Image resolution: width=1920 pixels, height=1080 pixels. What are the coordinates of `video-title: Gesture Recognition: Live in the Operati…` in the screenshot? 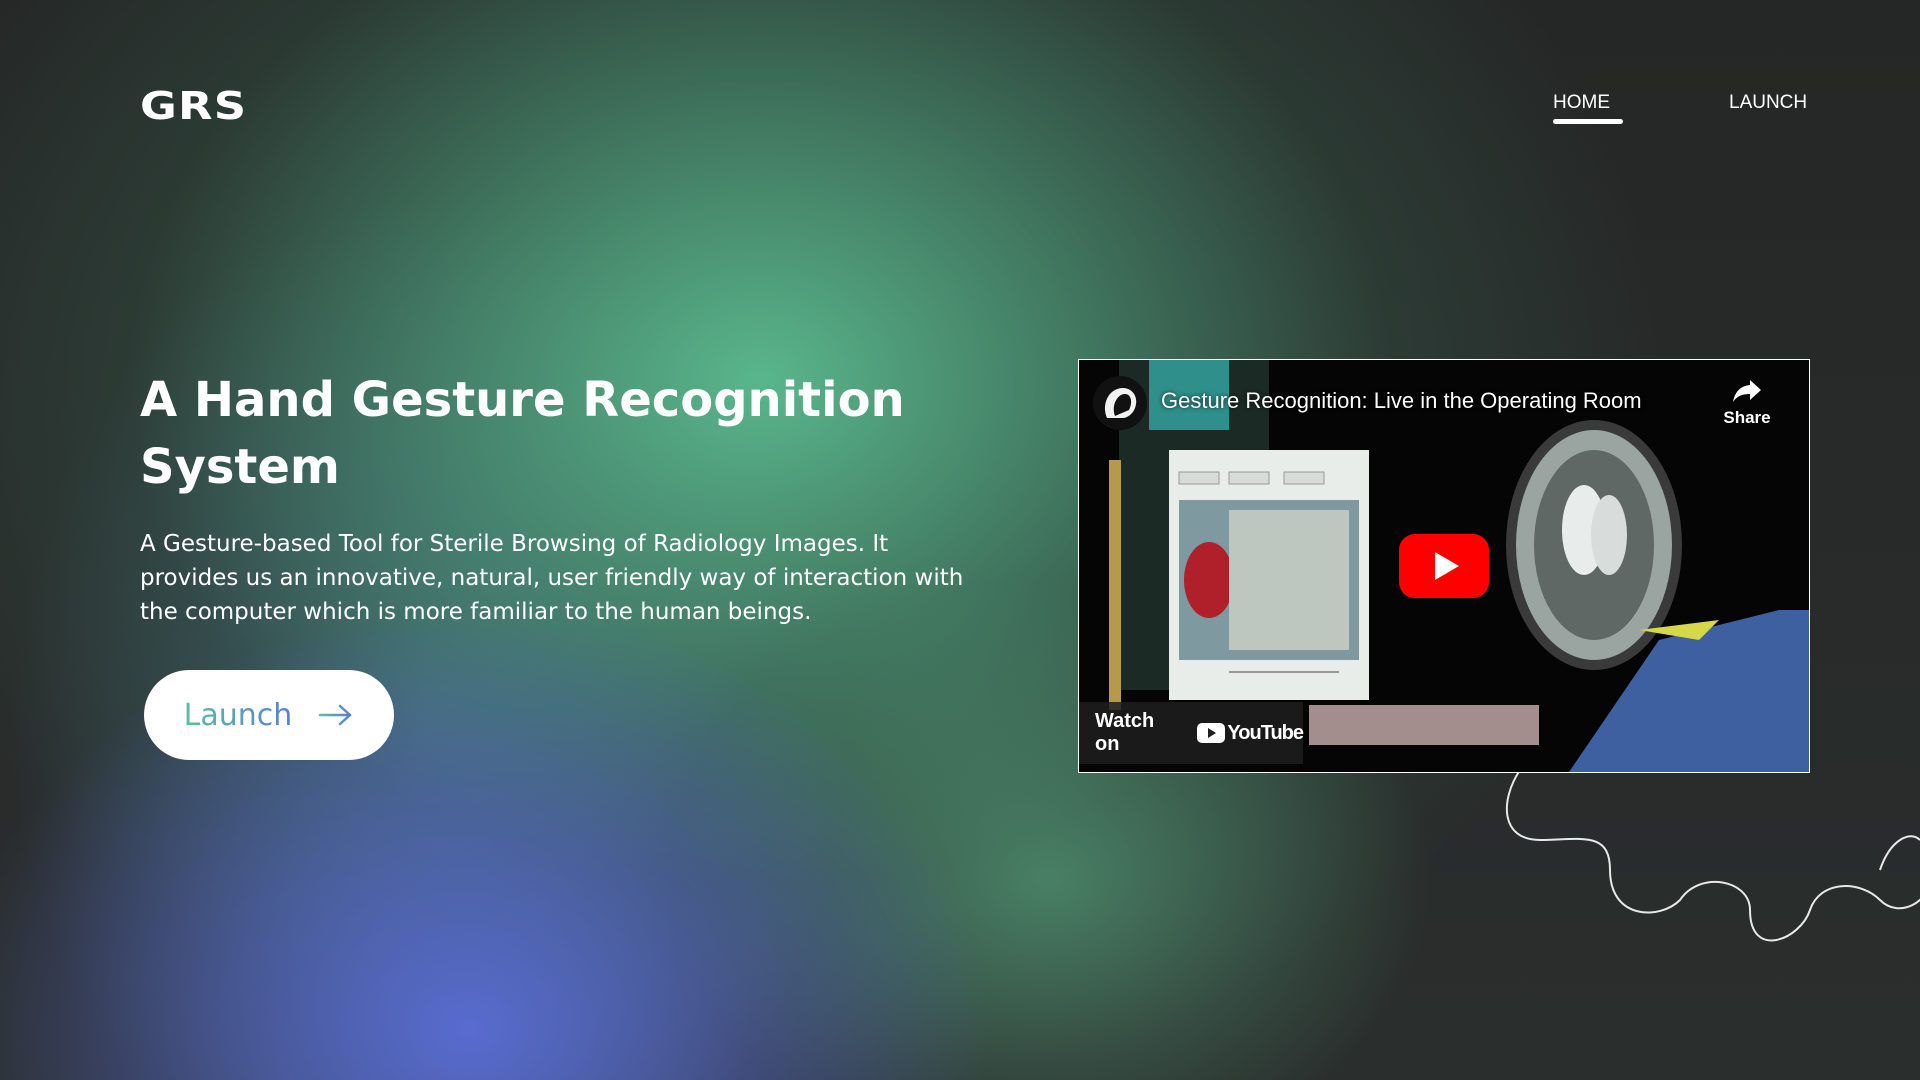 It's located at (1401, 401).